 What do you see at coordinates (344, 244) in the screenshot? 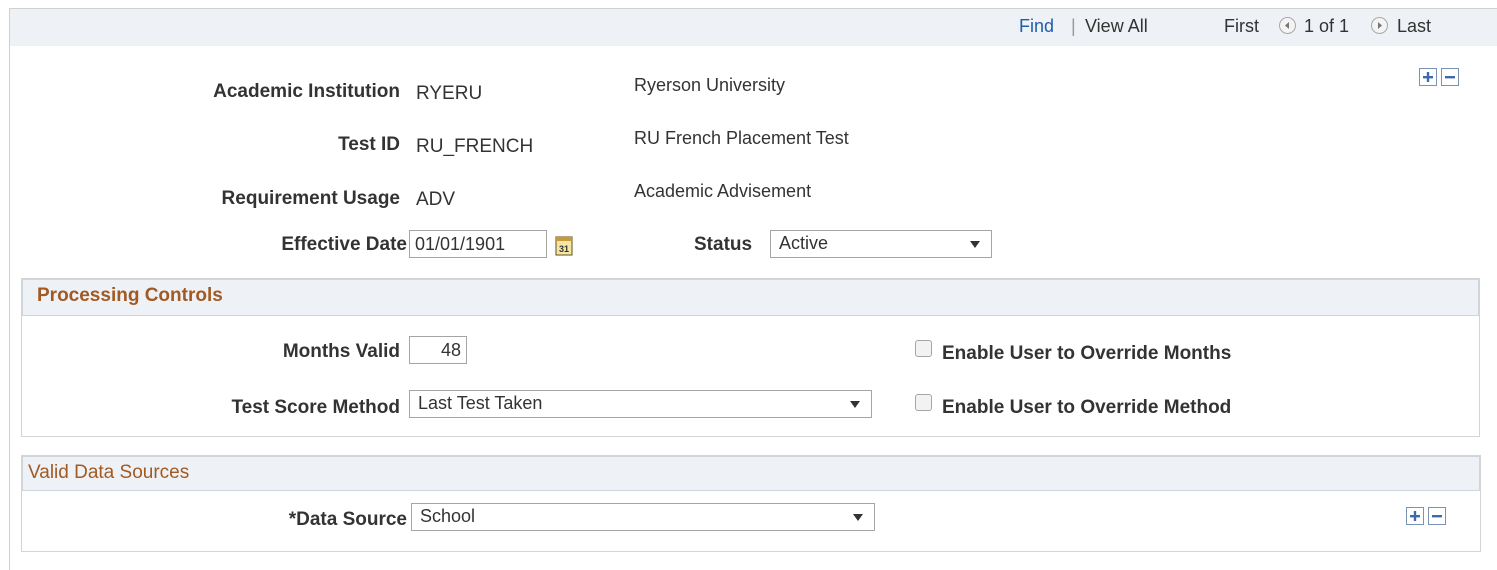
I see `effective-date-label: Effective Date` at bounding box center [344, 244].